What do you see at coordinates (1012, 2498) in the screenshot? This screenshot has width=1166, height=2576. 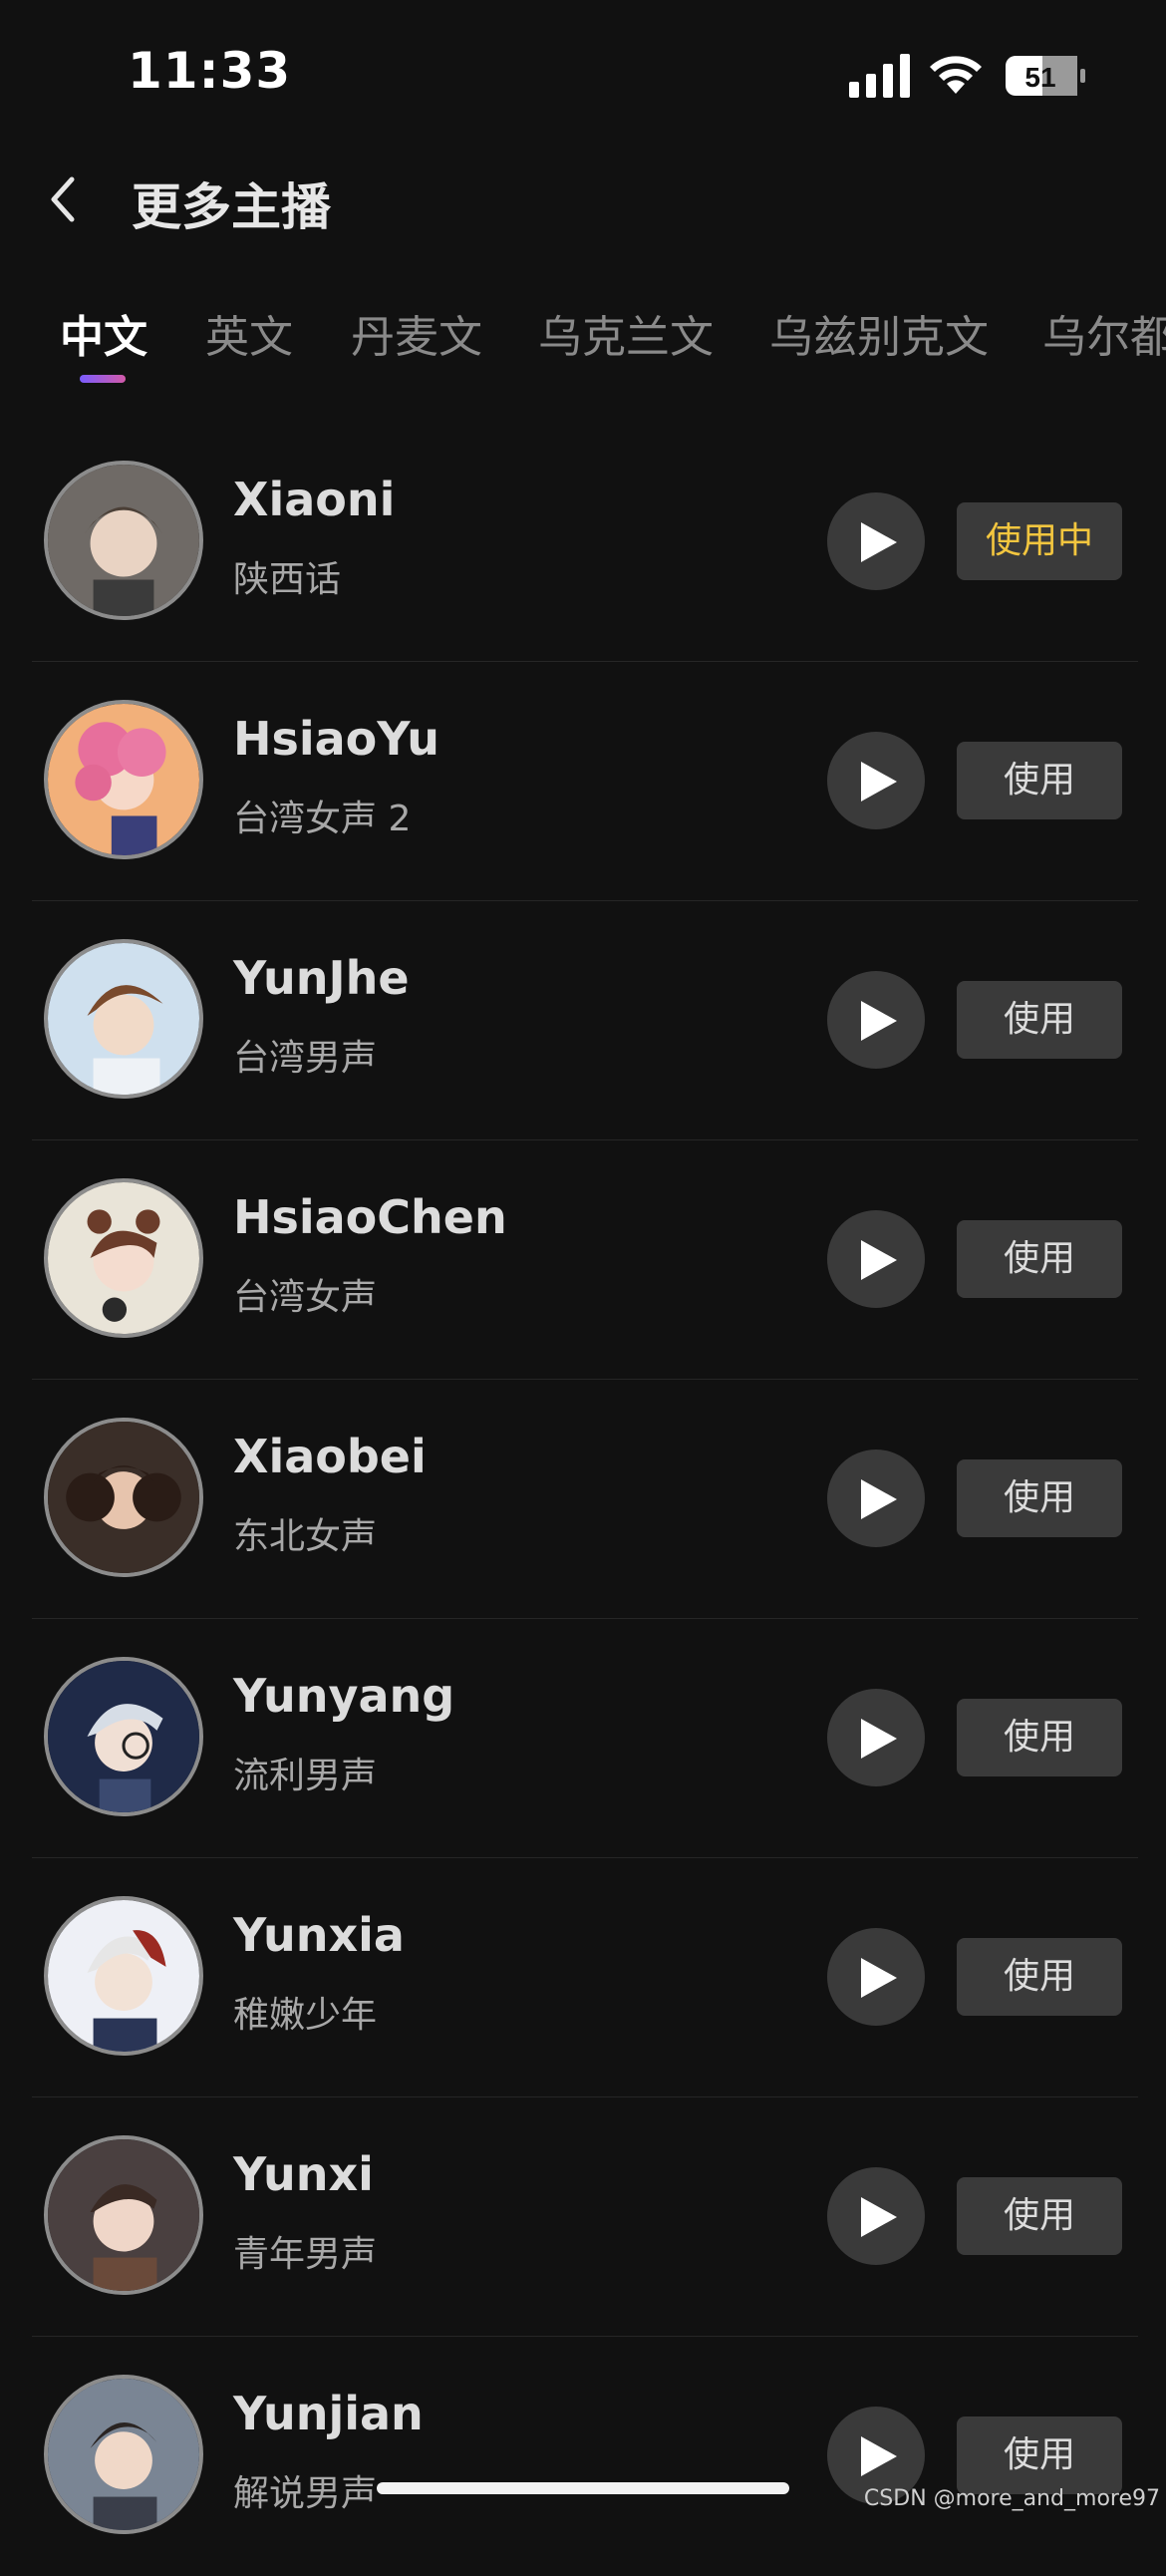 I see `watermark: CSDN @more_and_more97` at bounding box center [1012, 2498].